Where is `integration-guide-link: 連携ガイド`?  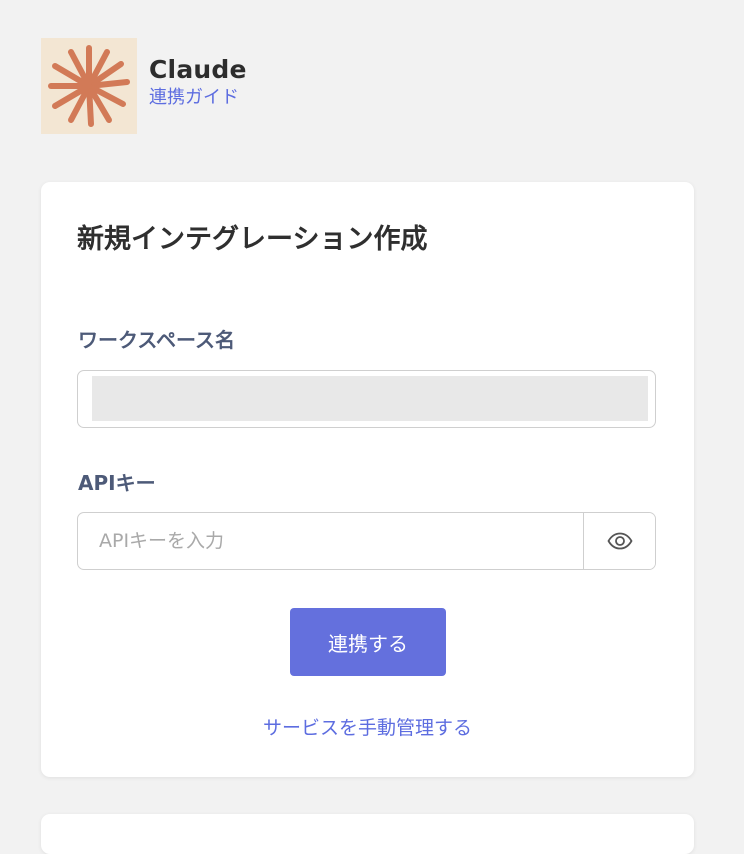
integration-guide-link: 連携ガイド is located at coordinates (198, 98).